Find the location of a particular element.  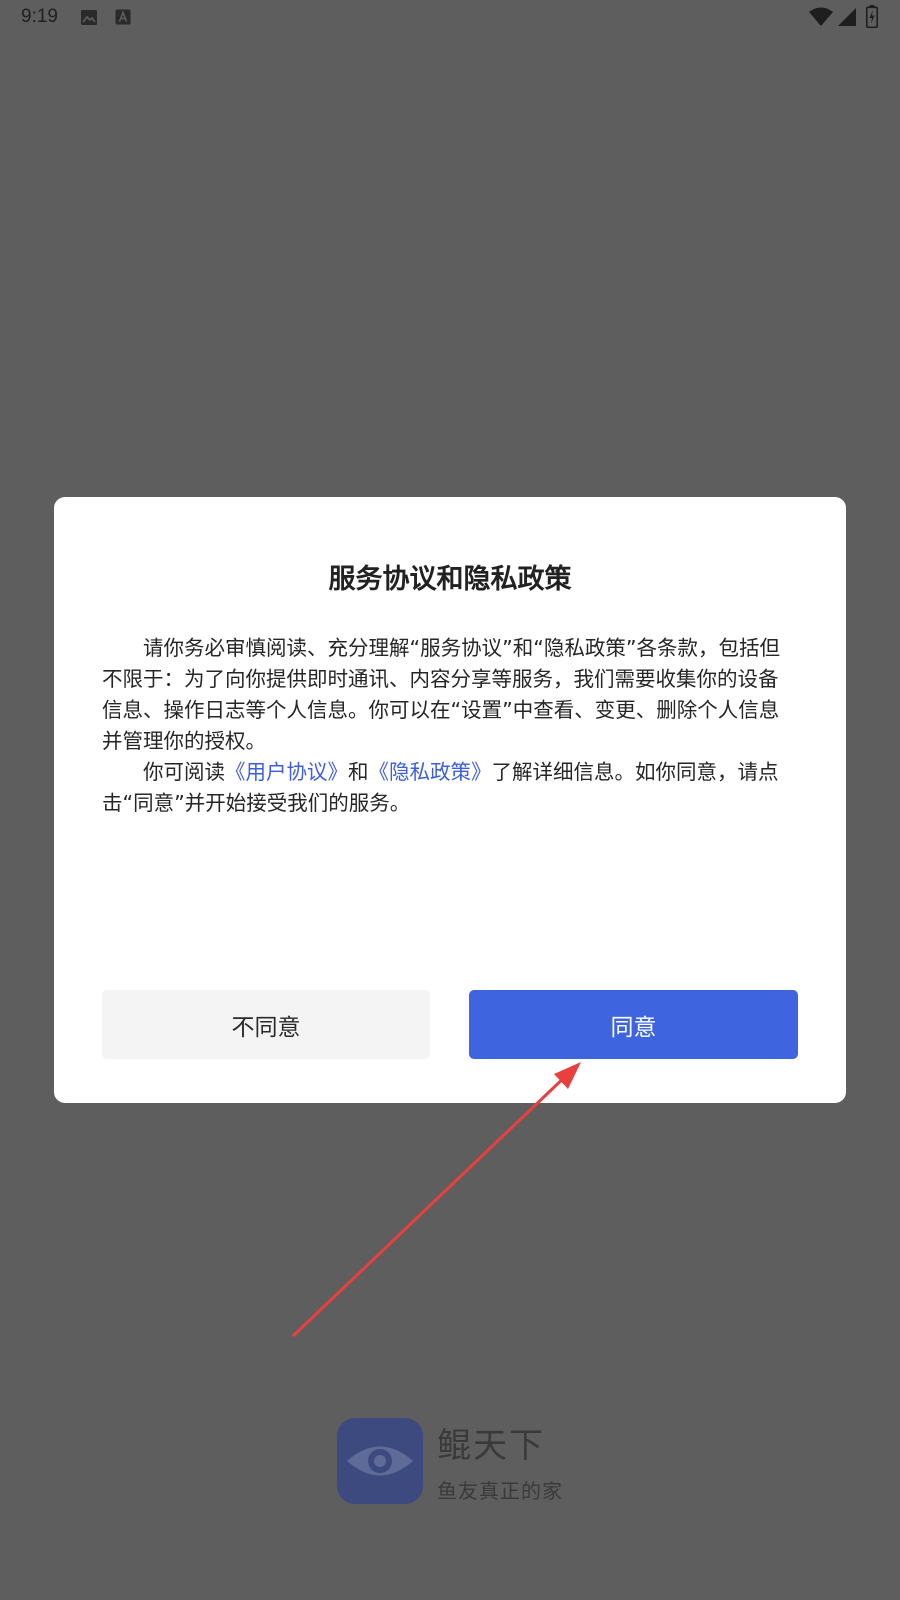

app-name: 鲲天下 is located at coordinates (491, 1446).